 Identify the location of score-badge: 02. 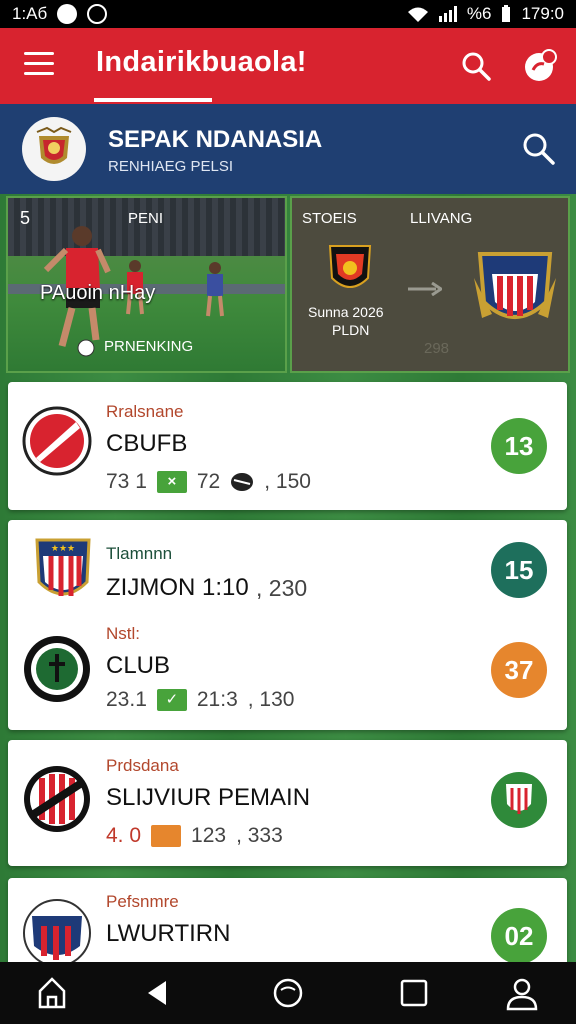
(519, 936).